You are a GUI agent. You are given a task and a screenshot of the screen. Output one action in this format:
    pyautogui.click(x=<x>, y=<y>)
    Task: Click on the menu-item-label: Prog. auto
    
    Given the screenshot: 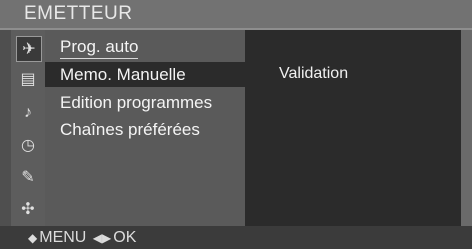 What is the action you would take?
    pyautogui.click(x=99, y=47)
    